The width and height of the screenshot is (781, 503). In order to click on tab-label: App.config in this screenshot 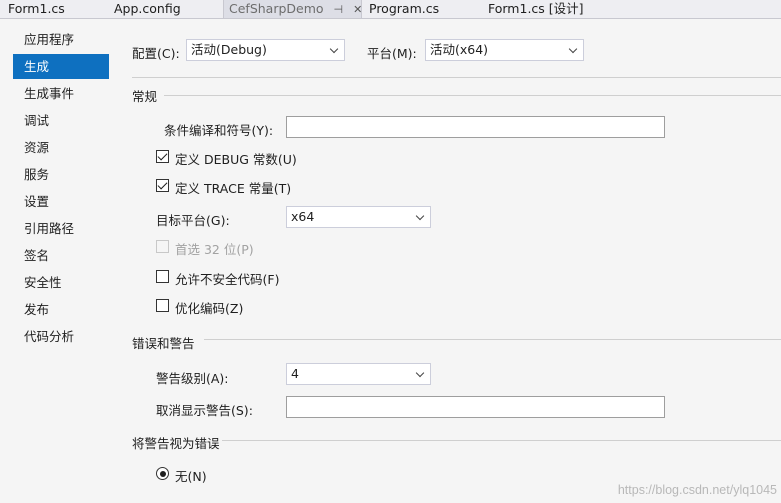, I will do `click(147, 8)`.